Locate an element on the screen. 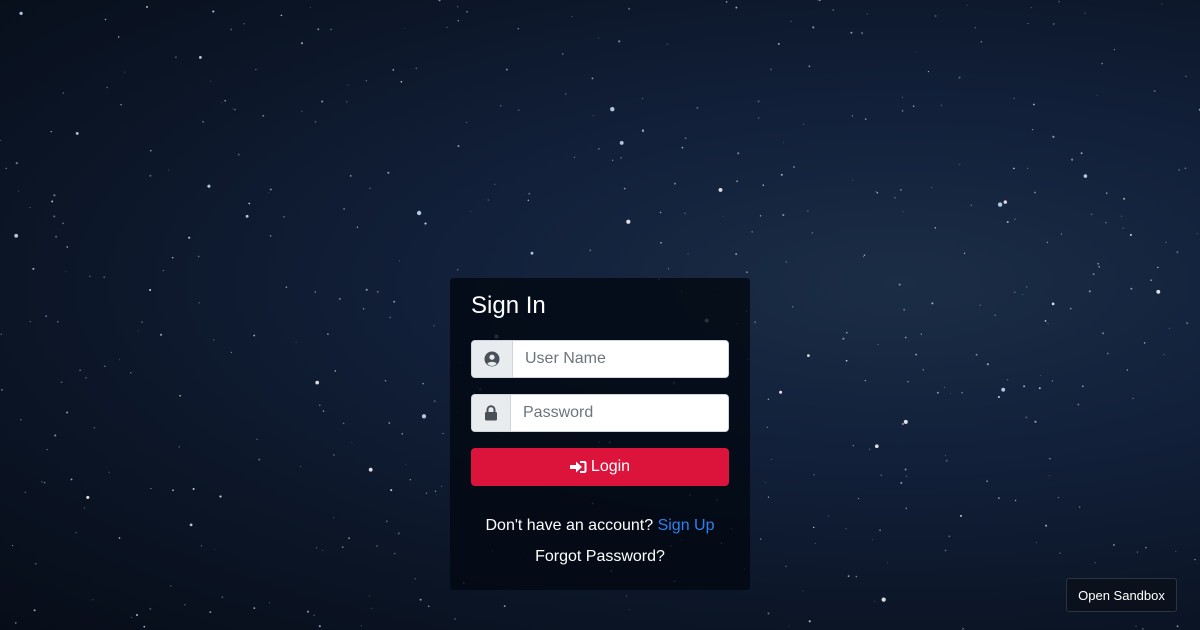 Image resolution: width=1200 pixels, height=630 pixels. forgot-password-link: Forgot Password? is located at coordinates (600, 556).